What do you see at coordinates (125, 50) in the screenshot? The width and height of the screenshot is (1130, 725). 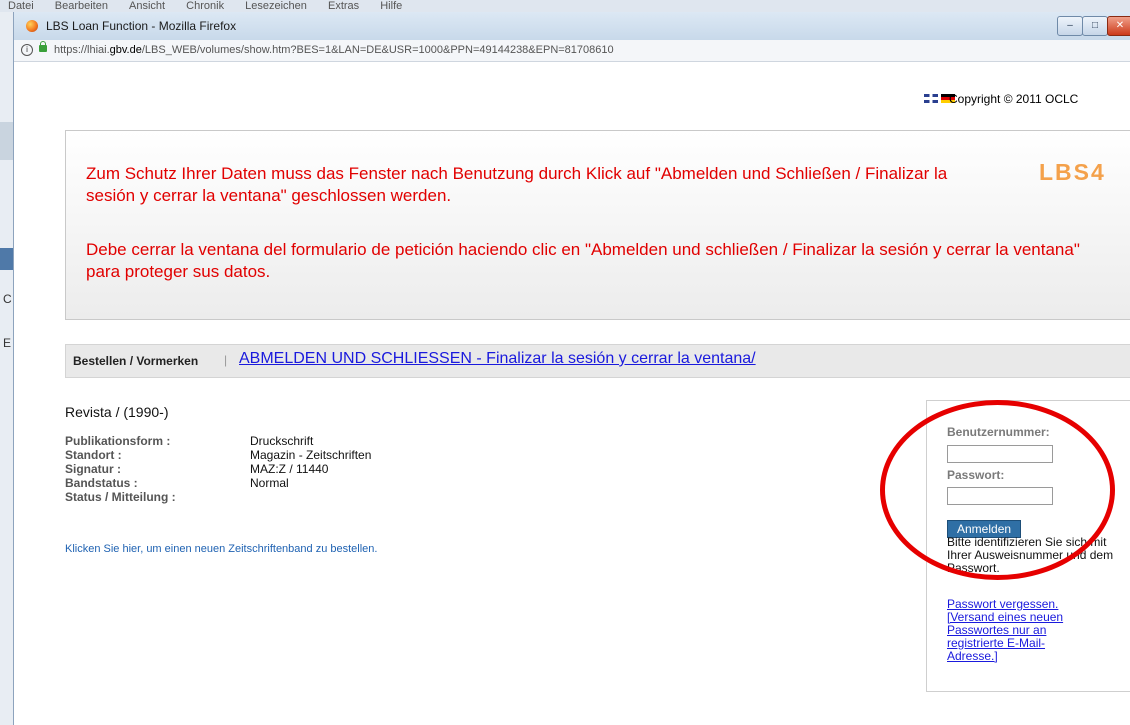 I see `url-domain: gbv.de` at bounding box center [125, 50].